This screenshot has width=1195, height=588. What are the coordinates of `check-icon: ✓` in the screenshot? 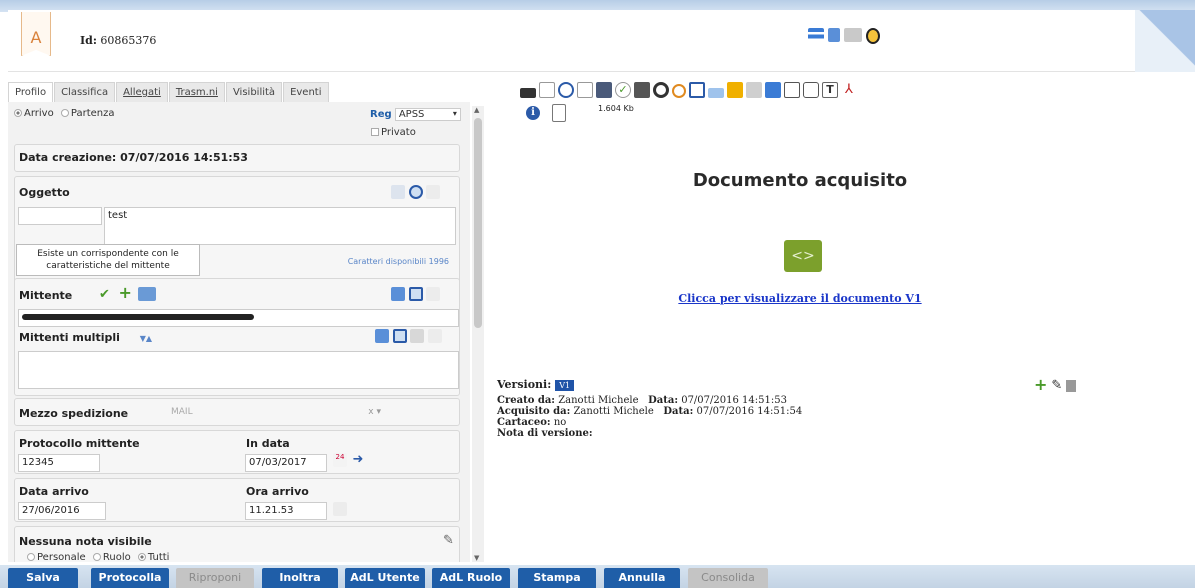 It's located at (623, 90).